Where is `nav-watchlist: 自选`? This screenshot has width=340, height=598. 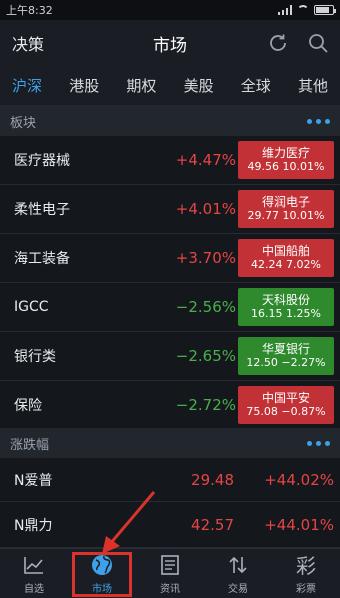 nav-watchlist: 自选 is located at coordinates (34, 573).